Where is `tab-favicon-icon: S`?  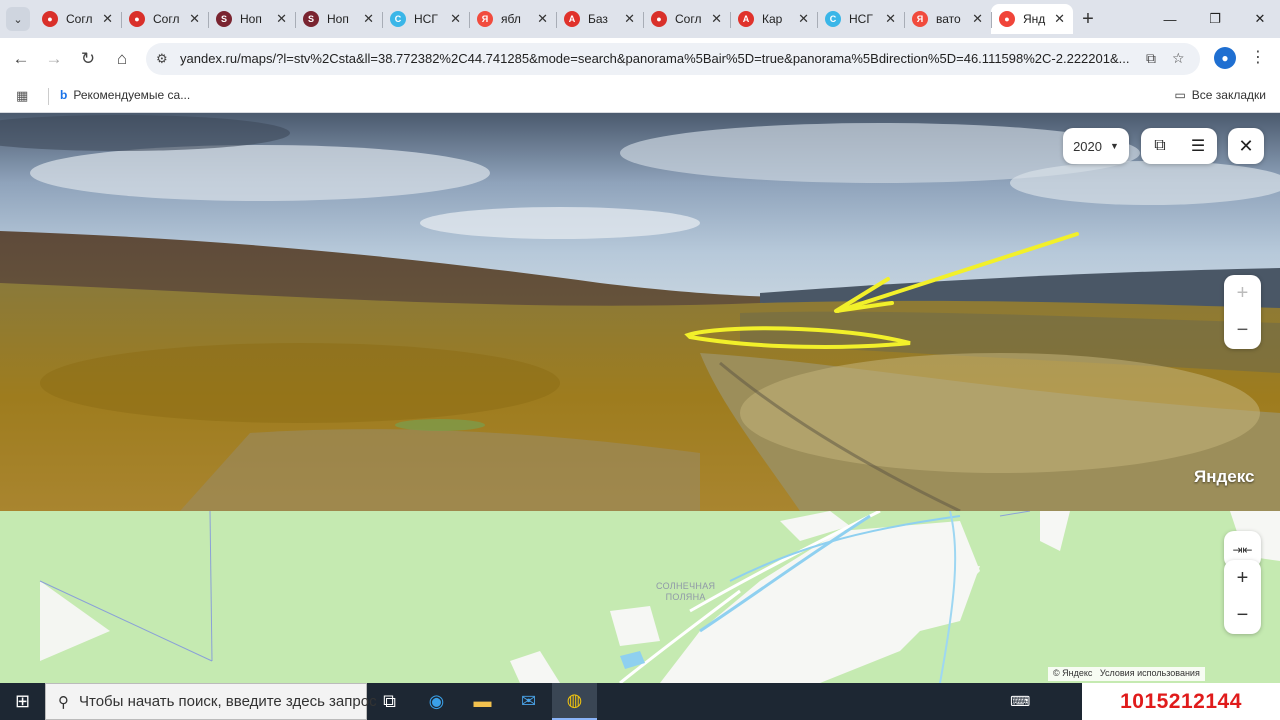 tab-favicon-icon: S is located at coordinates (311, 19).